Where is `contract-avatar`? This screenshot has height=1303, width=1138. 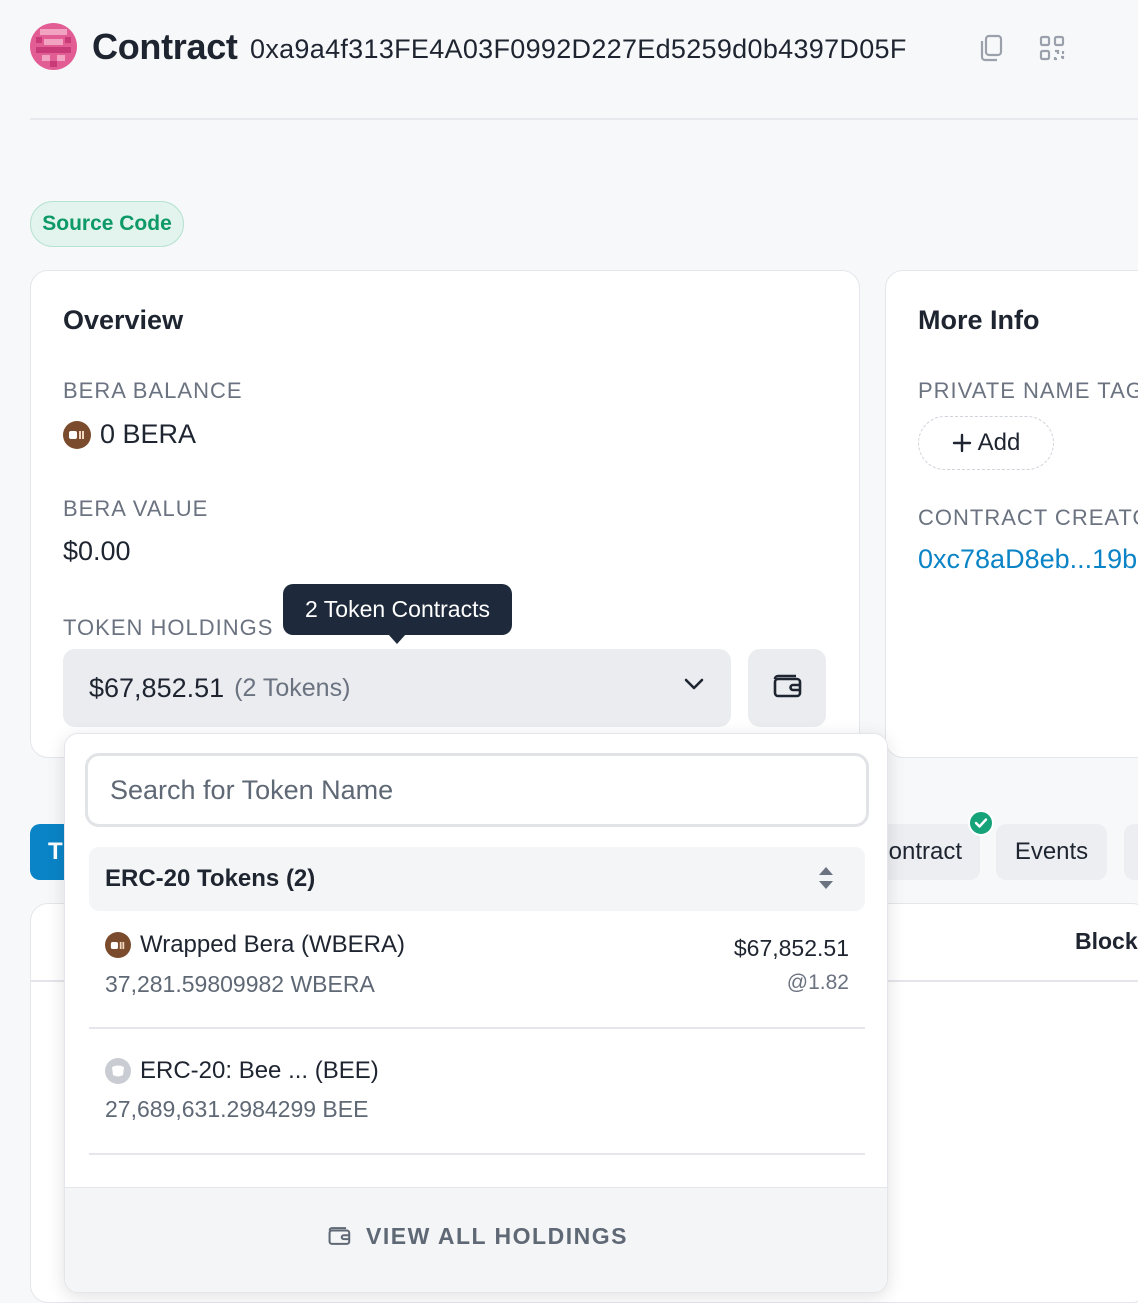
contract-avatar is located at coordinates (53, 46).